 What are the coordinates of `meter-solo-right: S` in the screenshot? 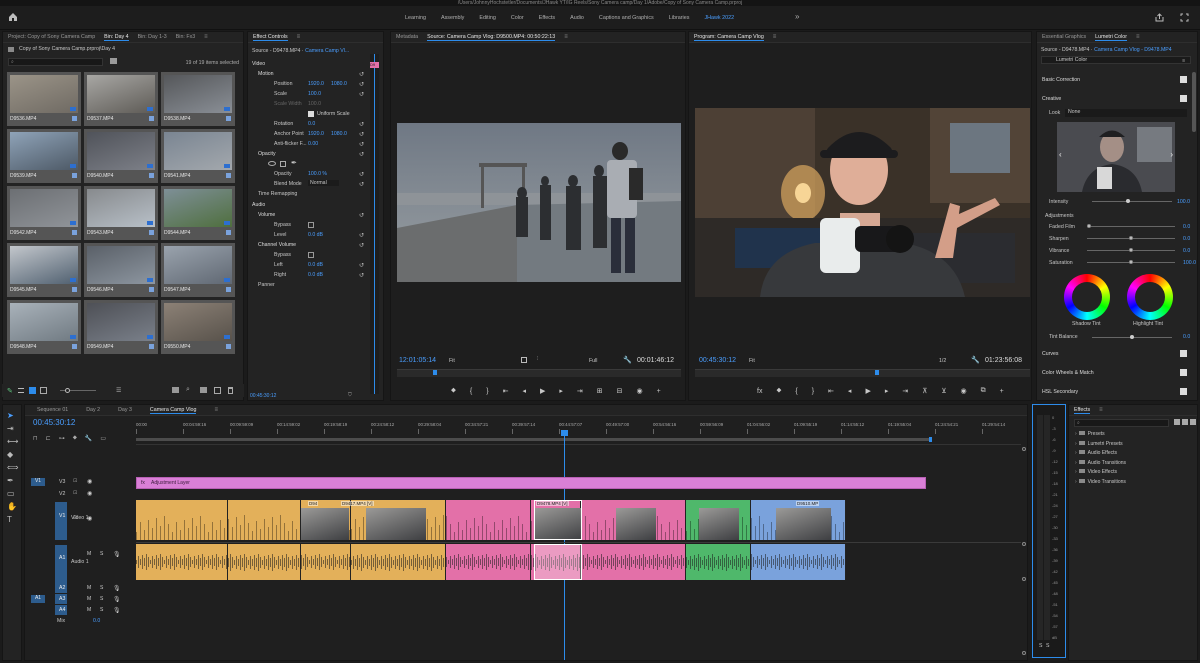 It's located at (1047, 646).